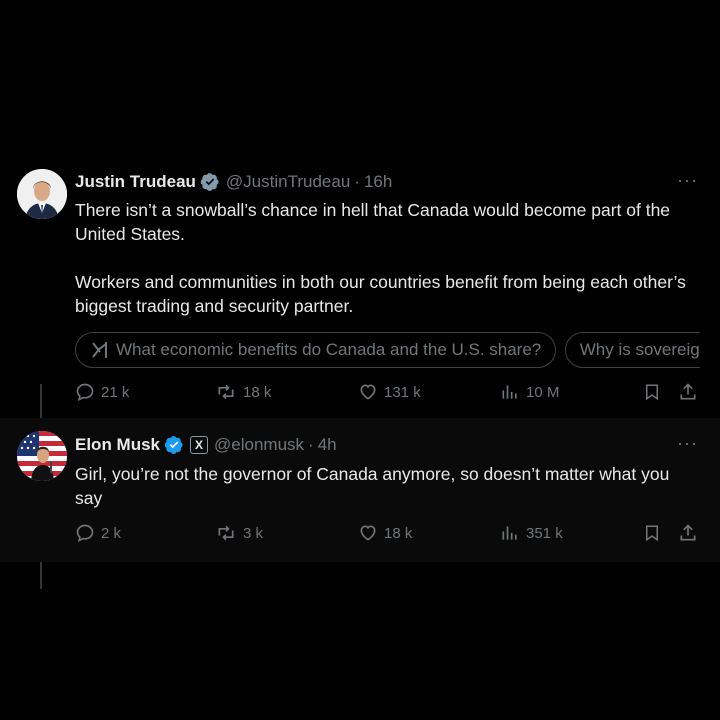  What do you see at coordinates (543, 392) in the screenshot?
I see `views-count: 10 M` at bounding box center [543, 392].